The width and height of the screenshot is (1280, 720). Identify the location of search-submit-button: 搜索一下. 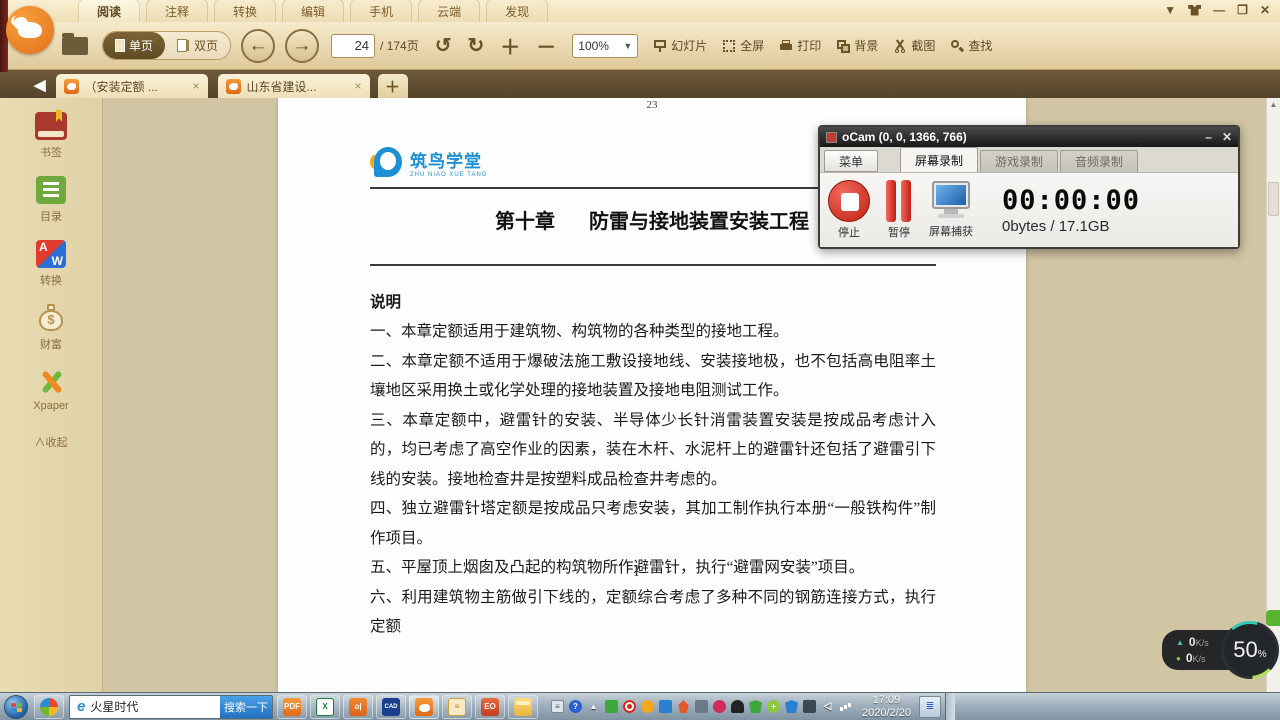
(246, 706).